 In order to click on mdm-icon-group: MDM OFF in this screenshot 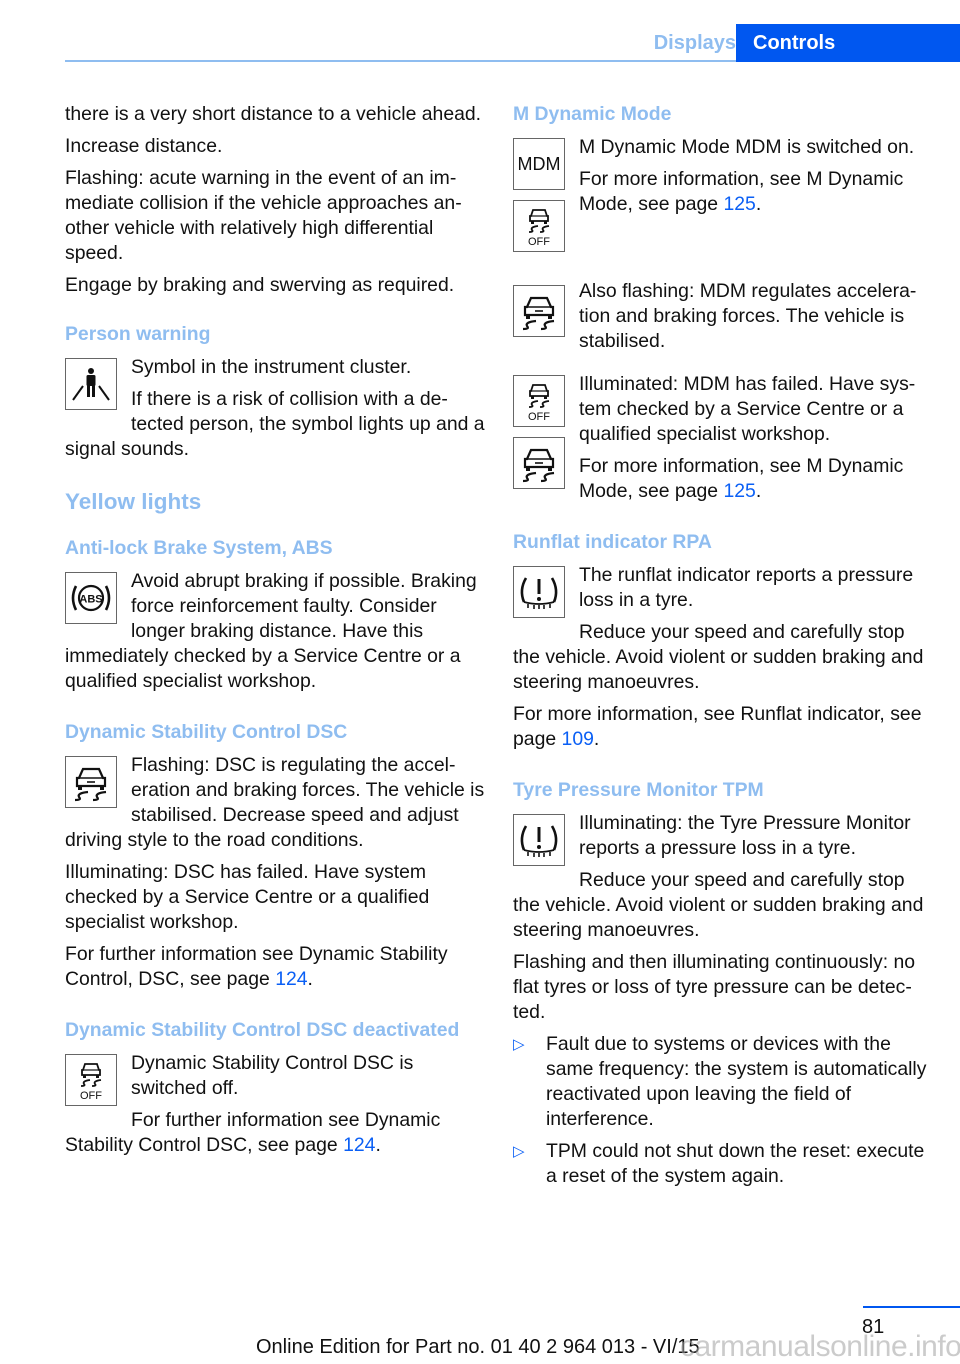, I will do `click(539, 193)`.